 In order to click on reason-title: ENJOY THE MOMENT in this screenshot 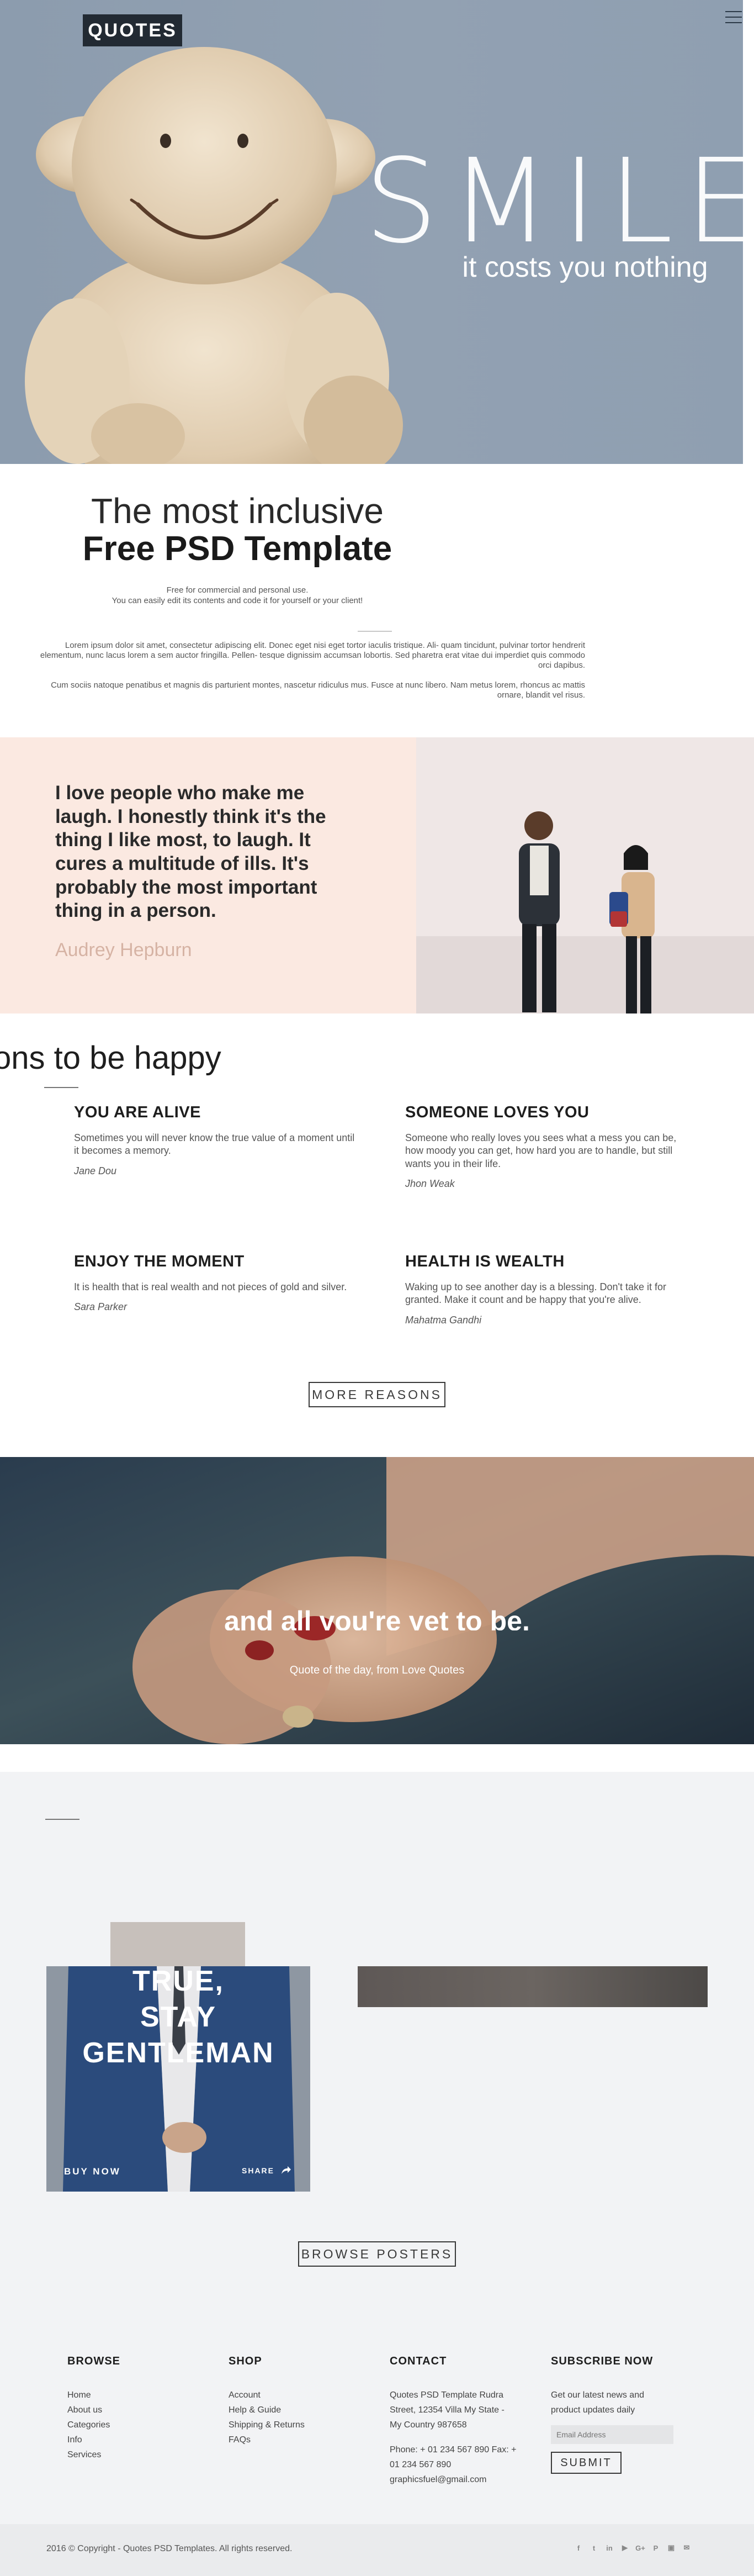, I will do `click(159, 1261)`.